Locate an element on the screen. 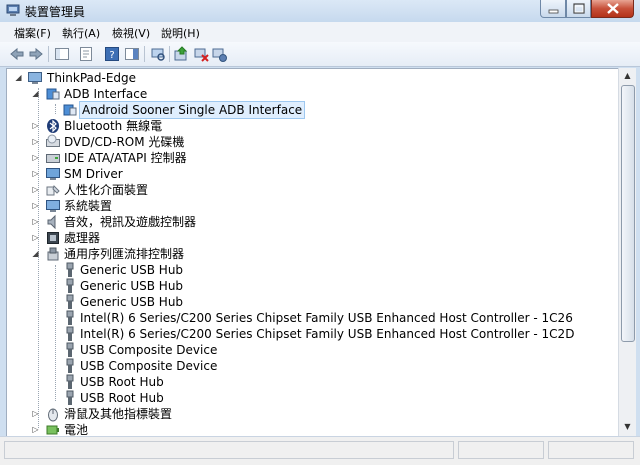 The width and height of the screenshot is (640, 465). properties-icon is located at coordinates (86, 54).